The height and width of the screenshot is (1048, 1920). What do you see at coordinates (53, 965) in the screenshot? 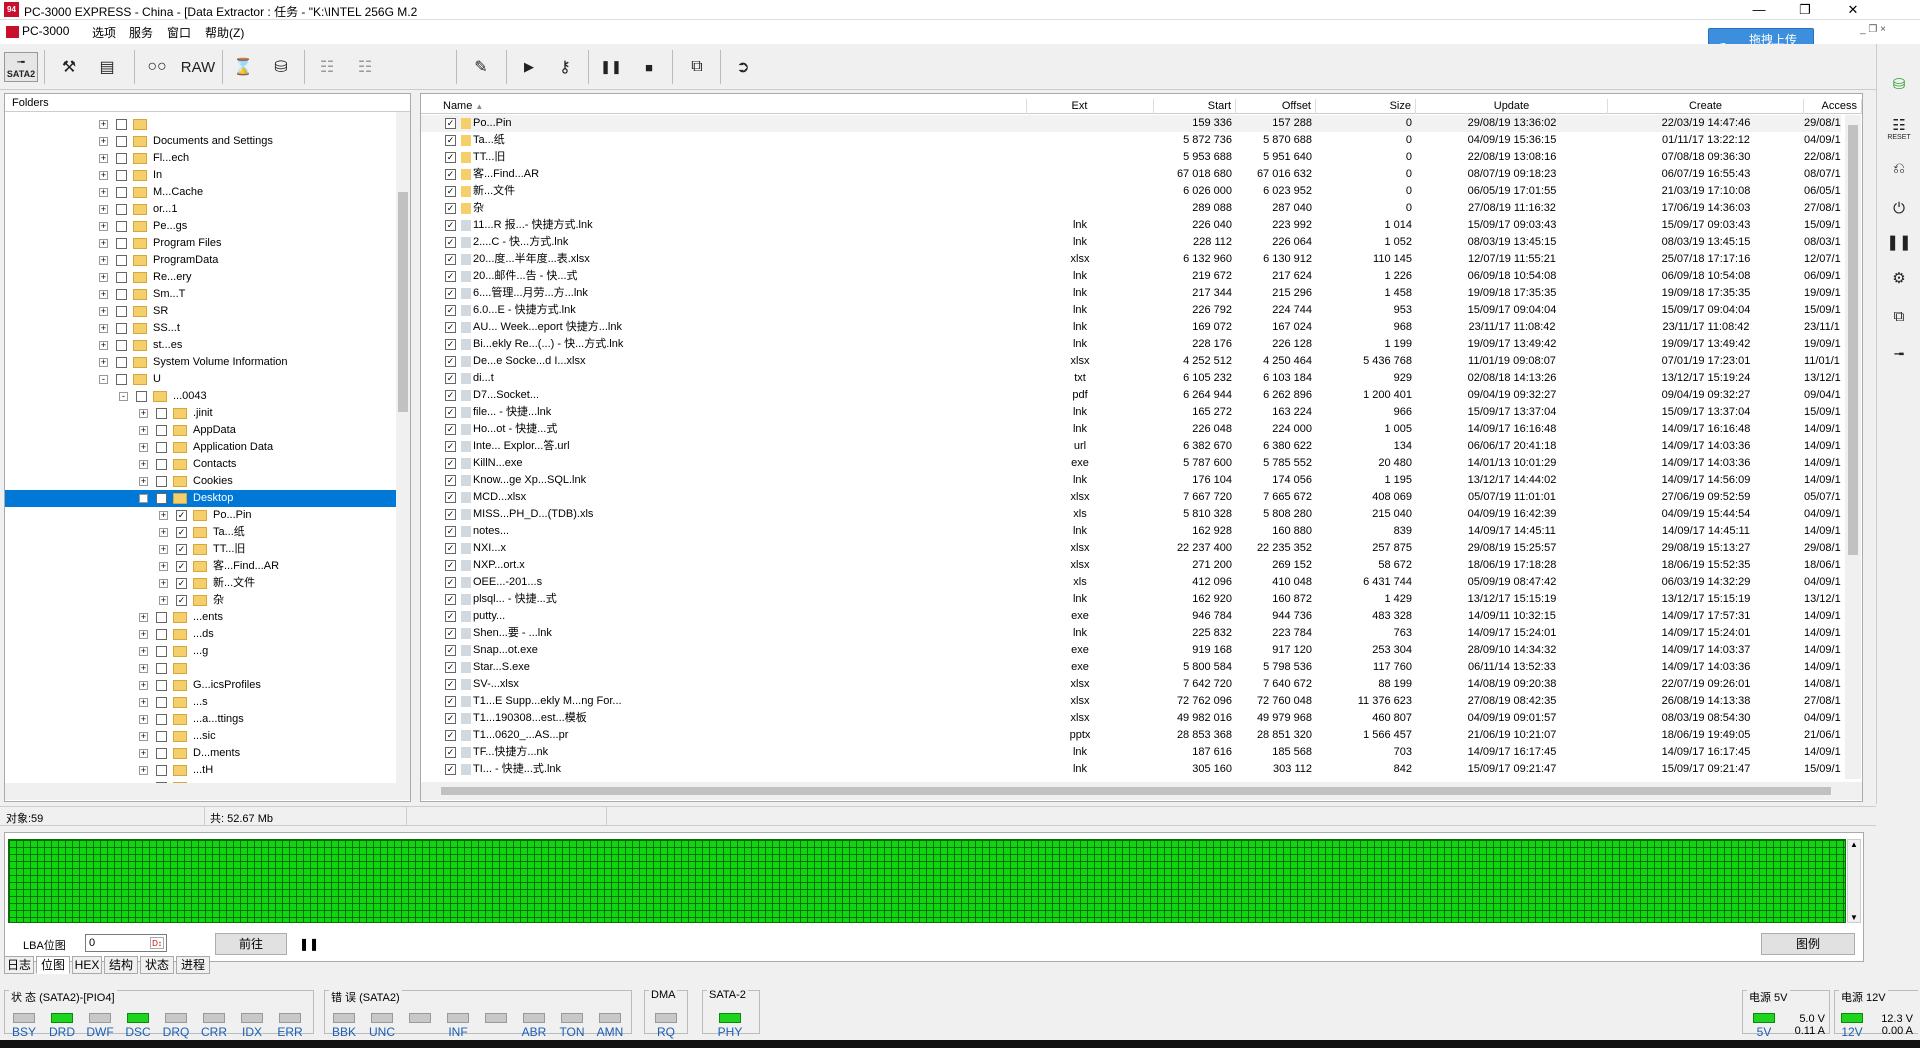
I see `tab-1: 位图` at bounding box center [53, 965].